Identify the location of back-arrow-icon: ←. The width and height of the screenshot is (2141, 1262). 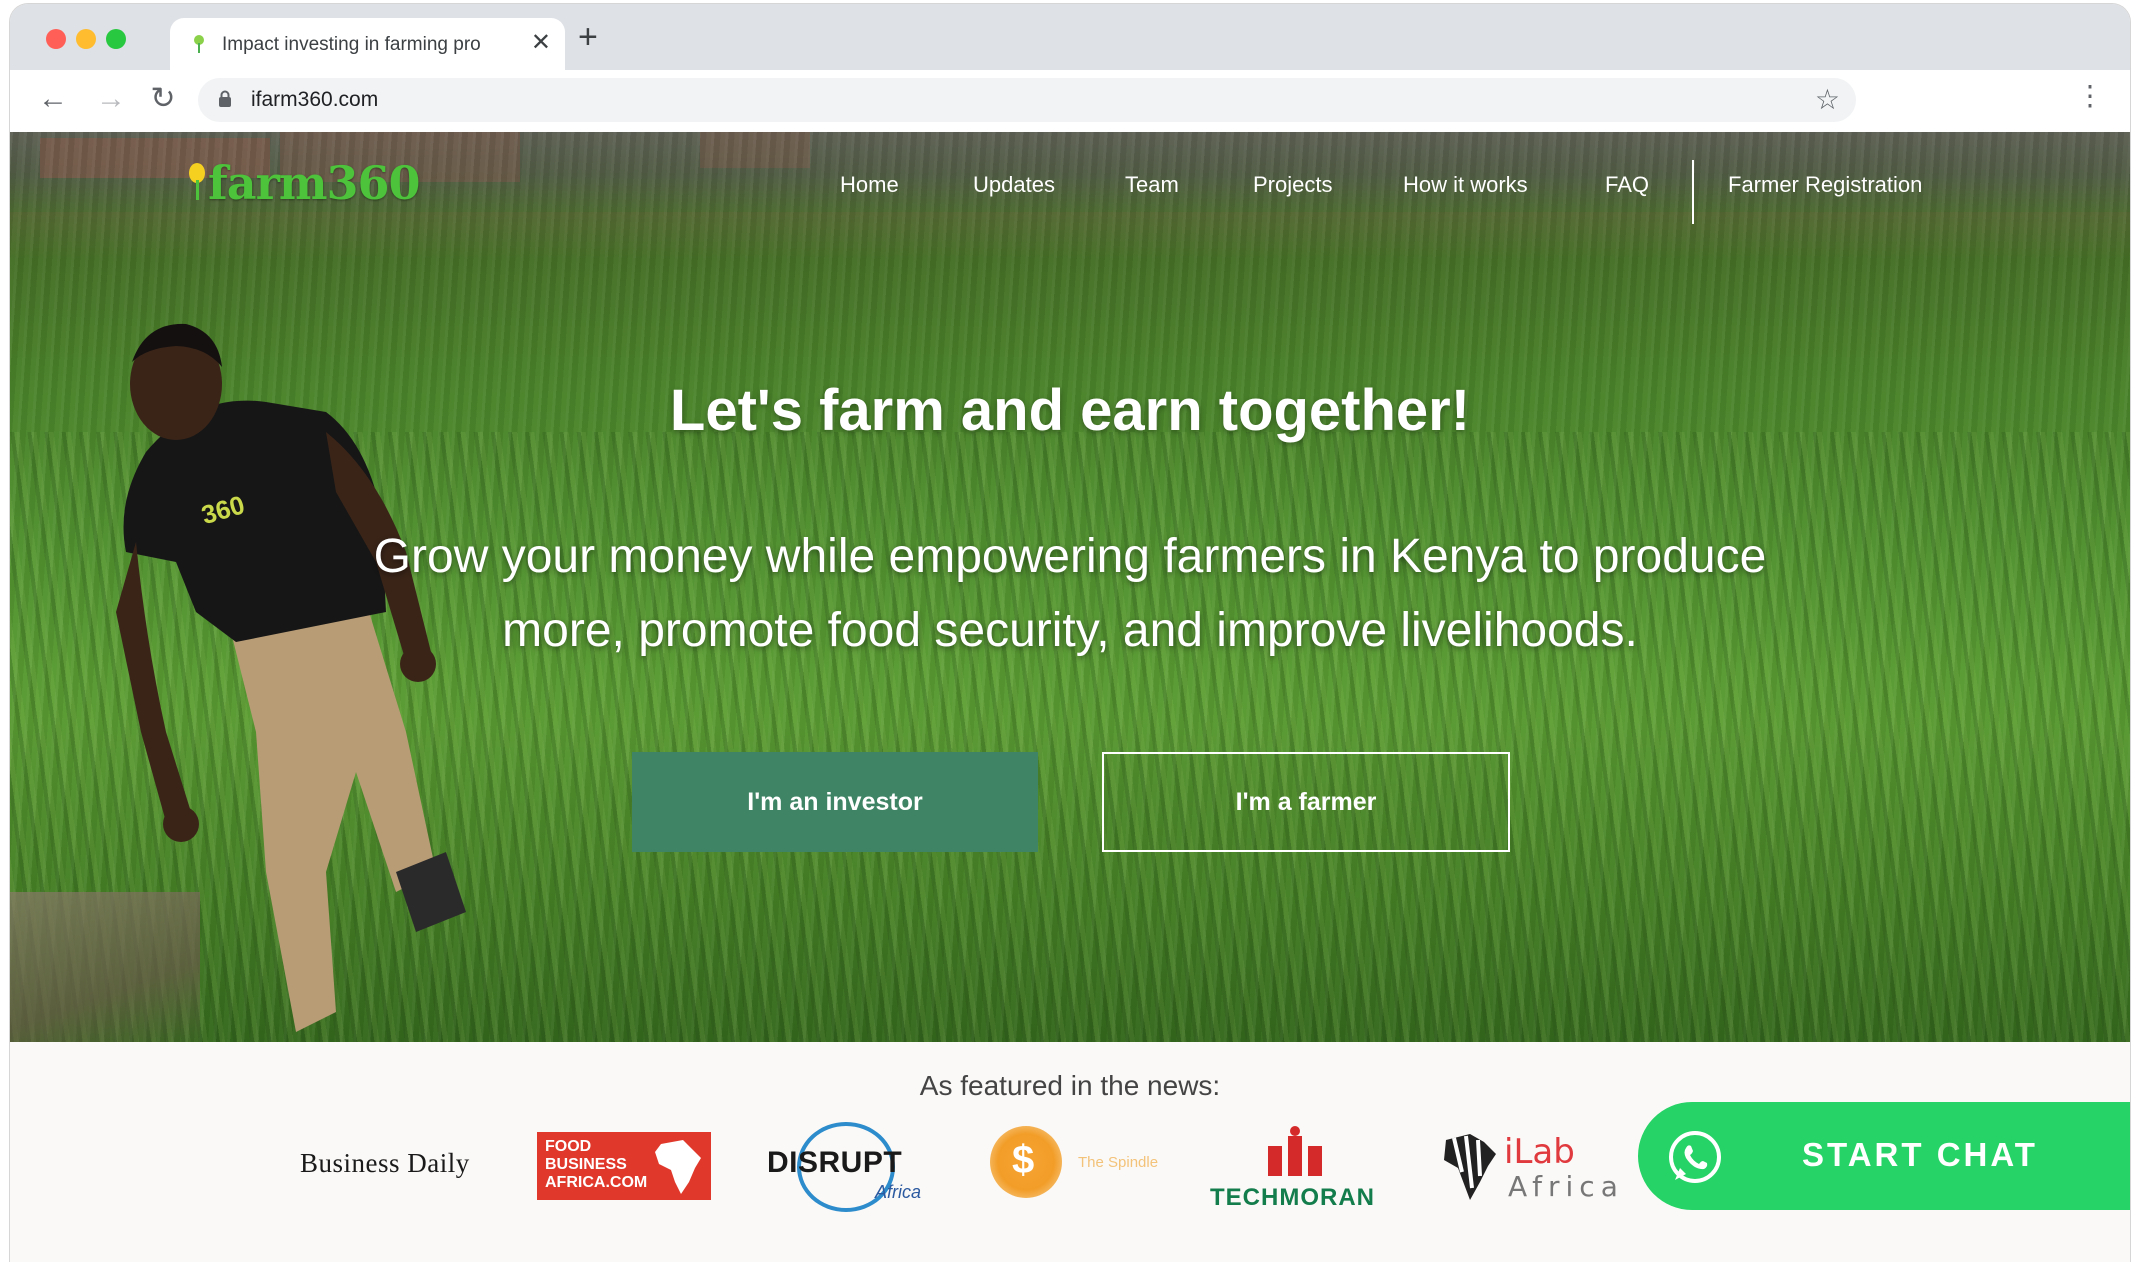
(53, 99).